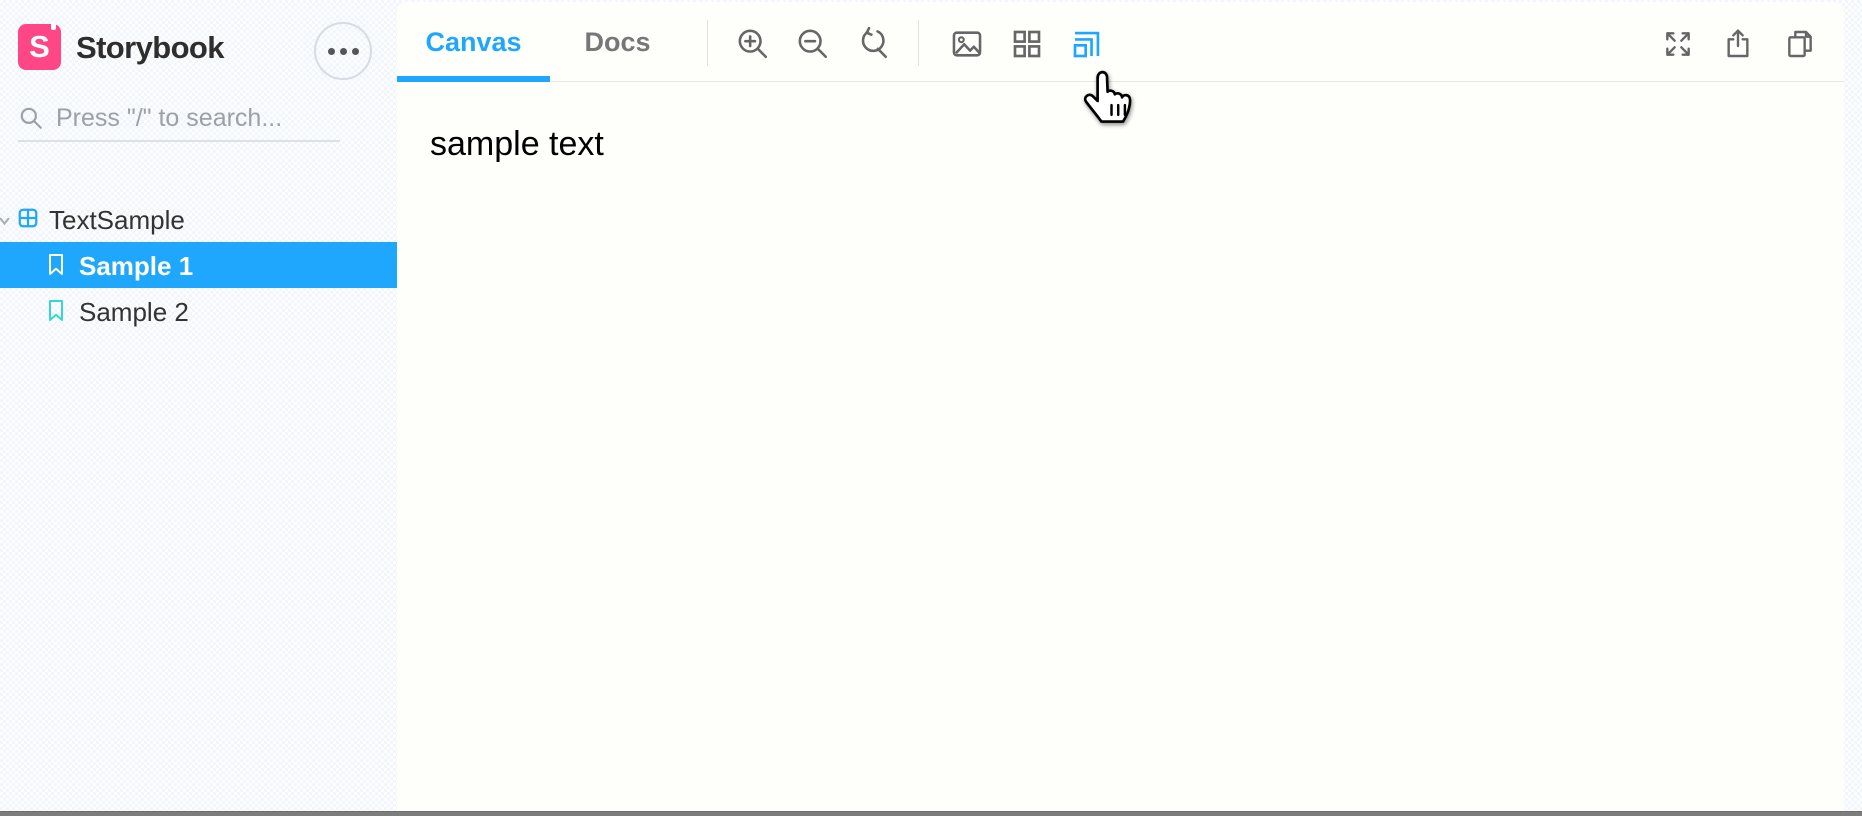 This screenshot has width=1862, height=816. I want to click on image-icon, so click(967, 44).